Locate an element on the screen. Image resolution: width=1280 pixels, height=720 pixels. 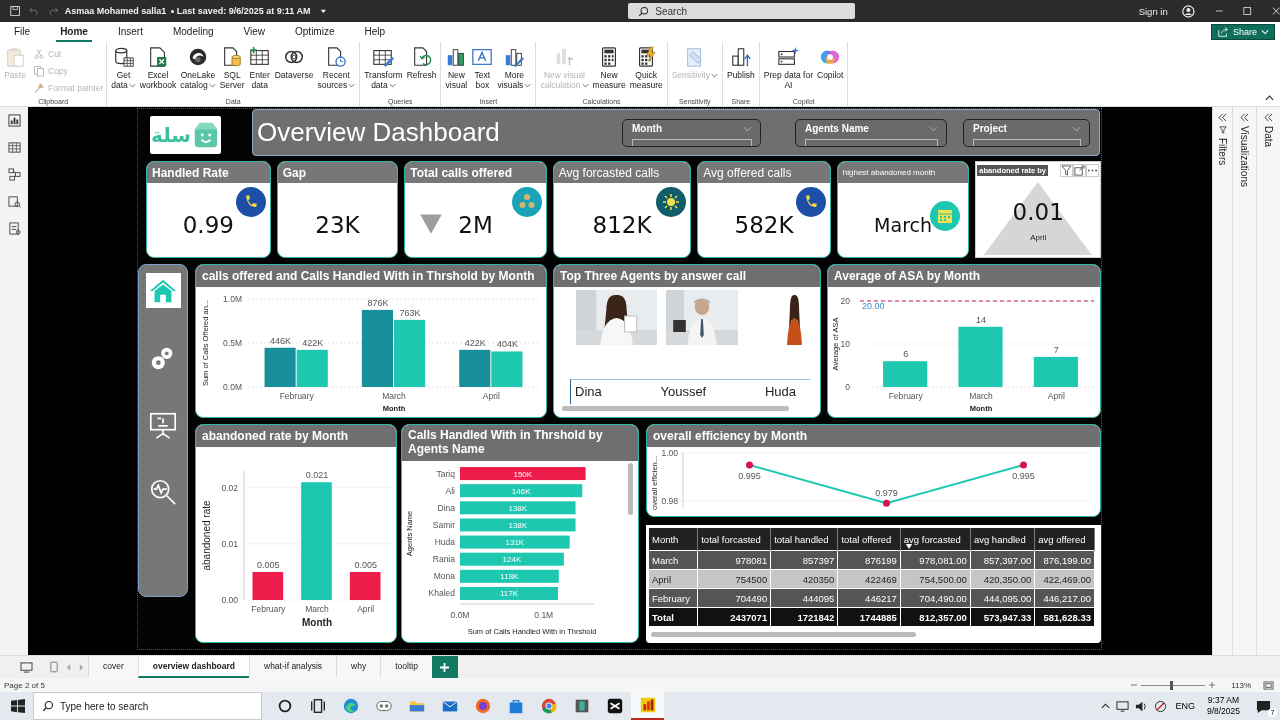
column-header: avg forcasted is located at coordinates (935, 539).